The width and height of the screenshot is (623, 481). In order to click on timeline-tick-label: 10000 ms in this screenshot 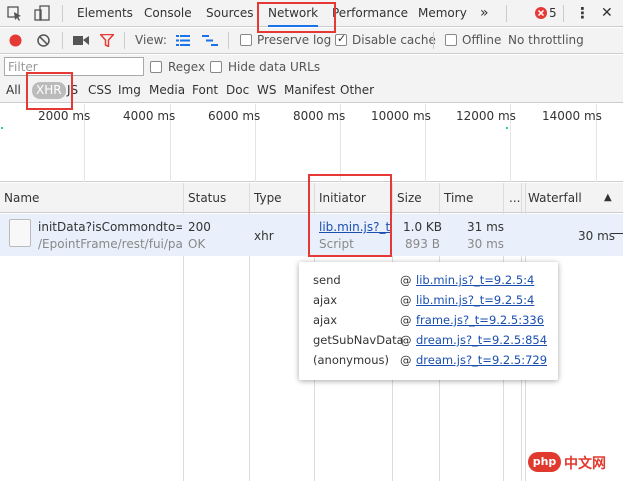, I will do `click(401, 116)`.